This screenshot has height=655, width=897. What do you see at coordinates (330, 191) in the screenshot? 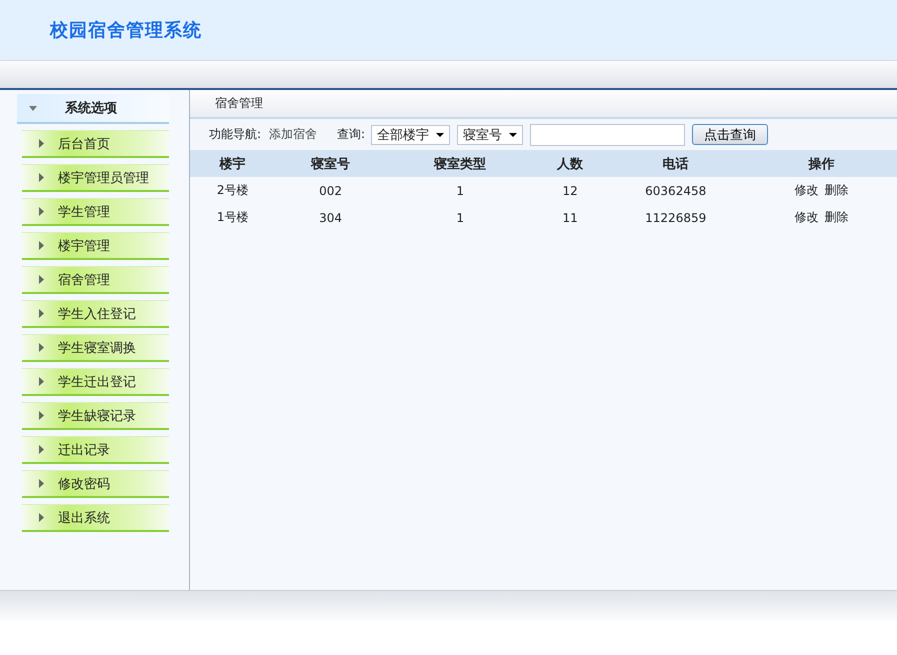
I see `table-cell: 002` at bounding box center [330, 191].